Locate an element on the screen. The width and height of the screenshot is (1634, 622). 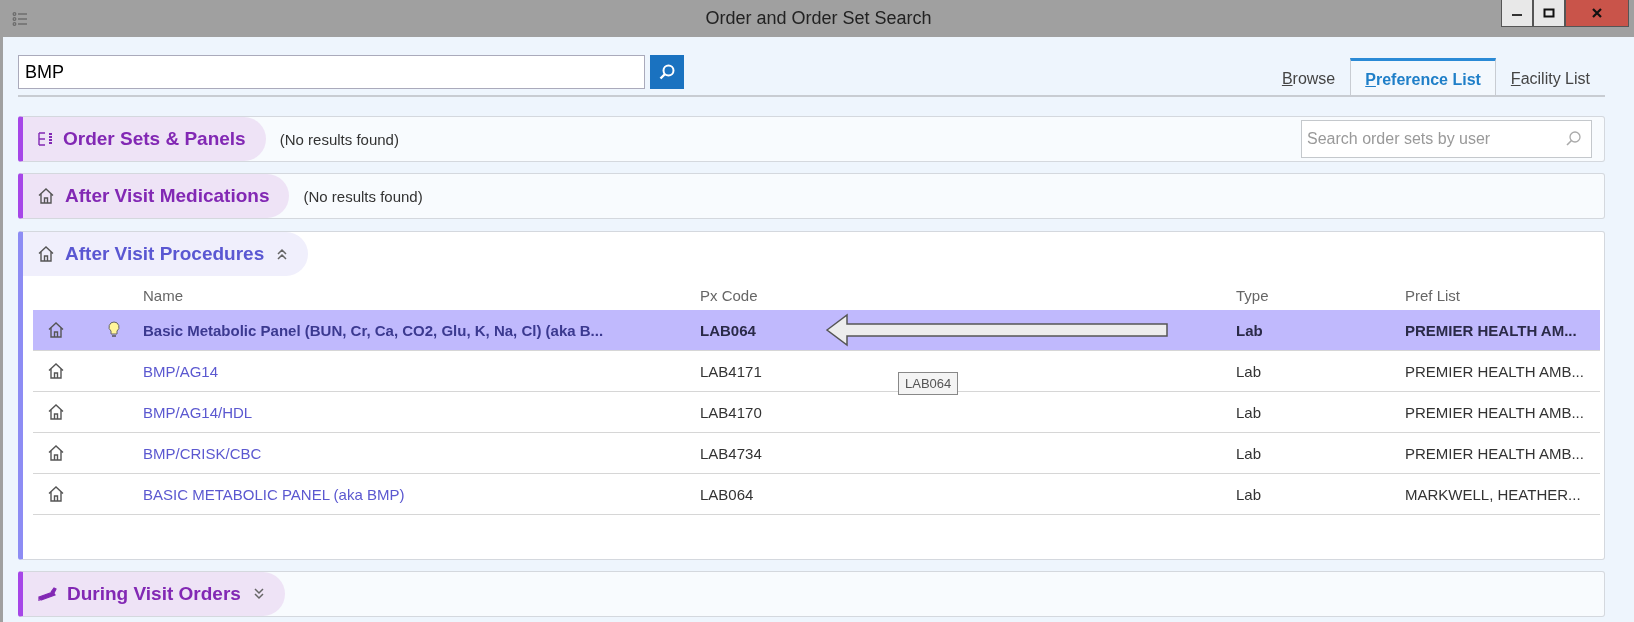
tab: Preference List is located at coordinates (1423, 76).